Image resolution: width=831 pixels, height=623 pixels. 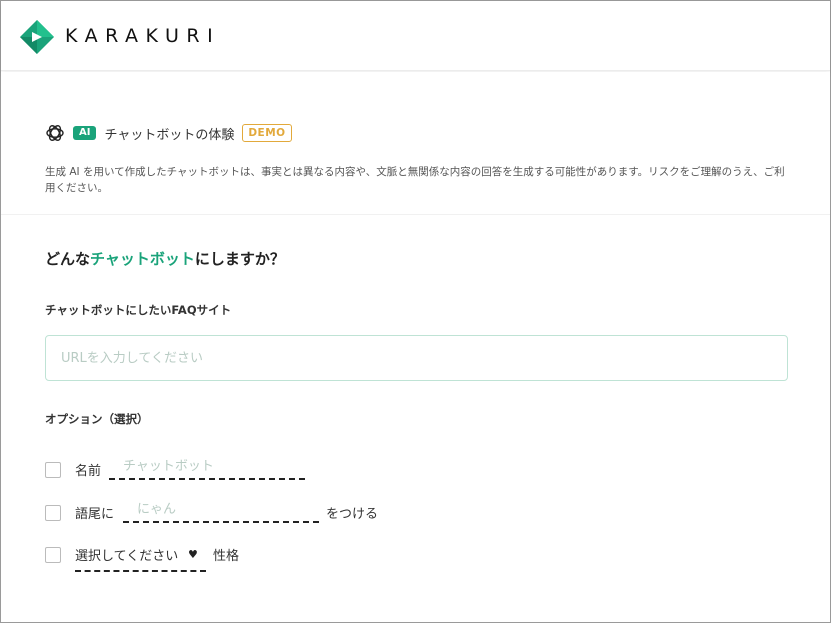 What do you see at coordinates (193, 554) in the screenshot?
I see `heart-icon: ♥` at bounding box center [193, 554].